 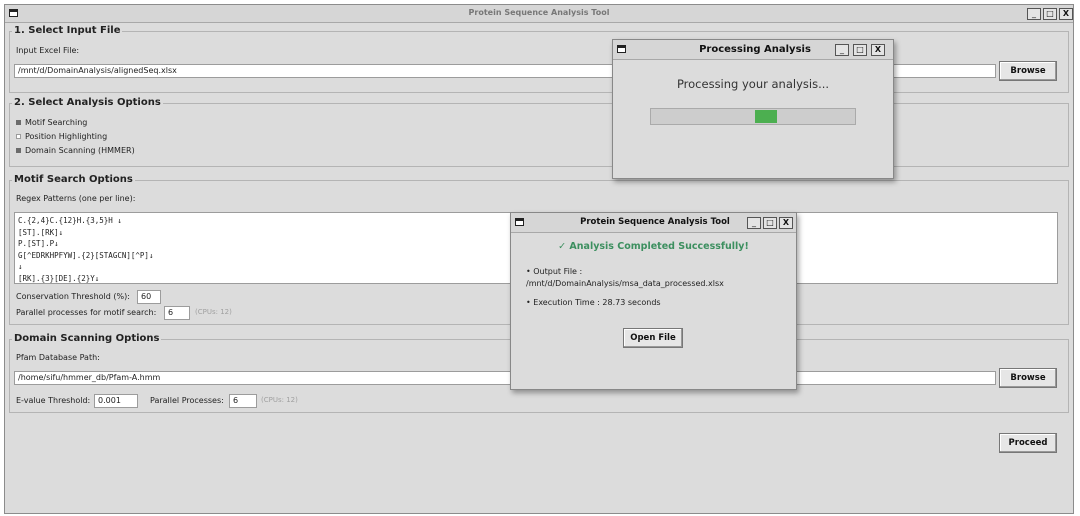 I want to click on domain-options-title: Domain Scanning Options, so click(x=87, y=338).